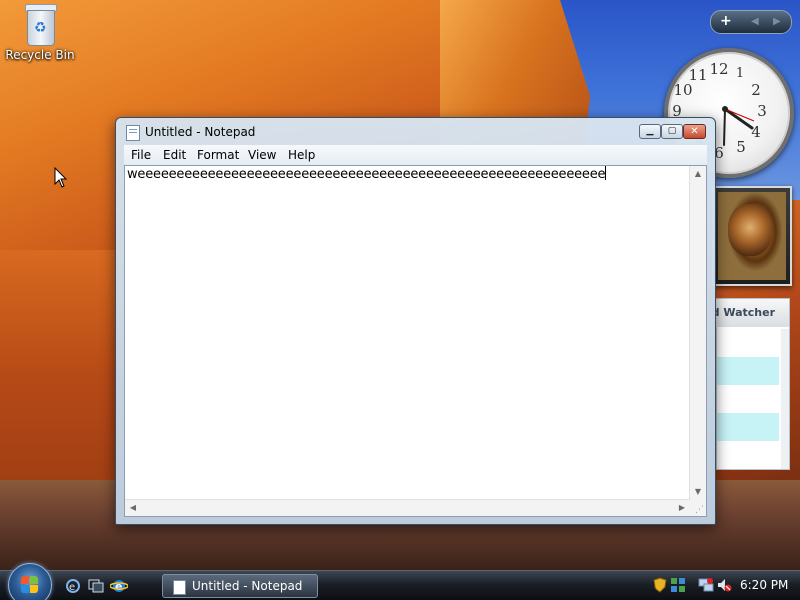  I want to click on windows-logo-icon, so click(30, 585).